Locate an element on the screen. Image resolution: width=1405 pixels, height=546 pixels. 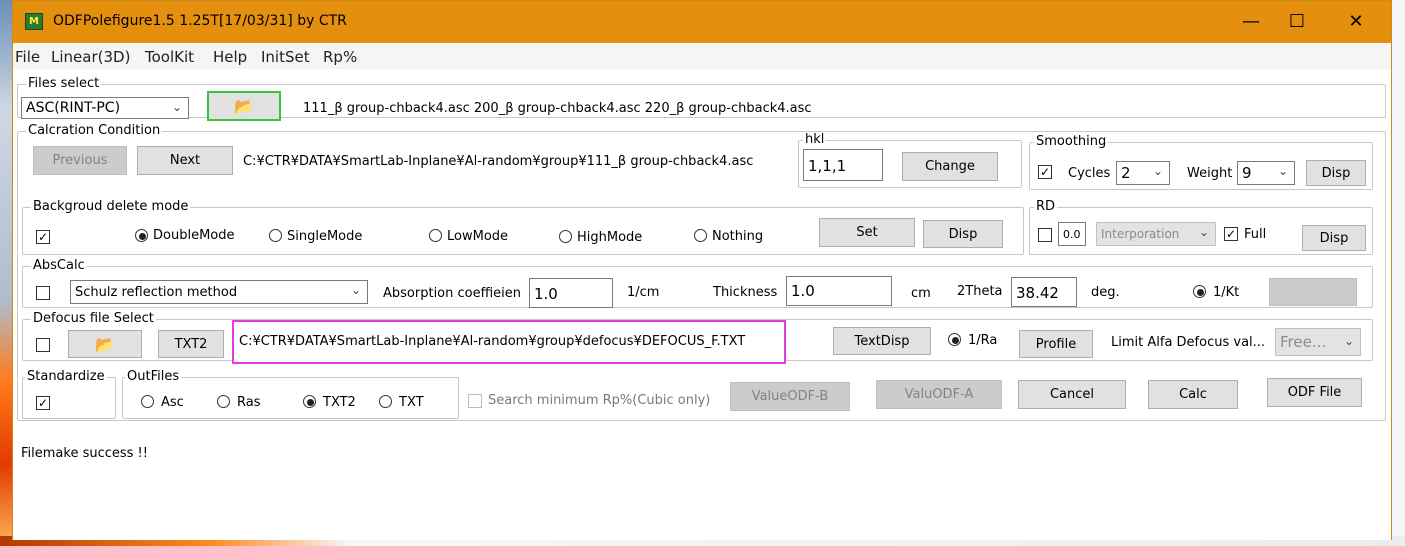
previous-button: Previous is located at coordinates (80, 160).